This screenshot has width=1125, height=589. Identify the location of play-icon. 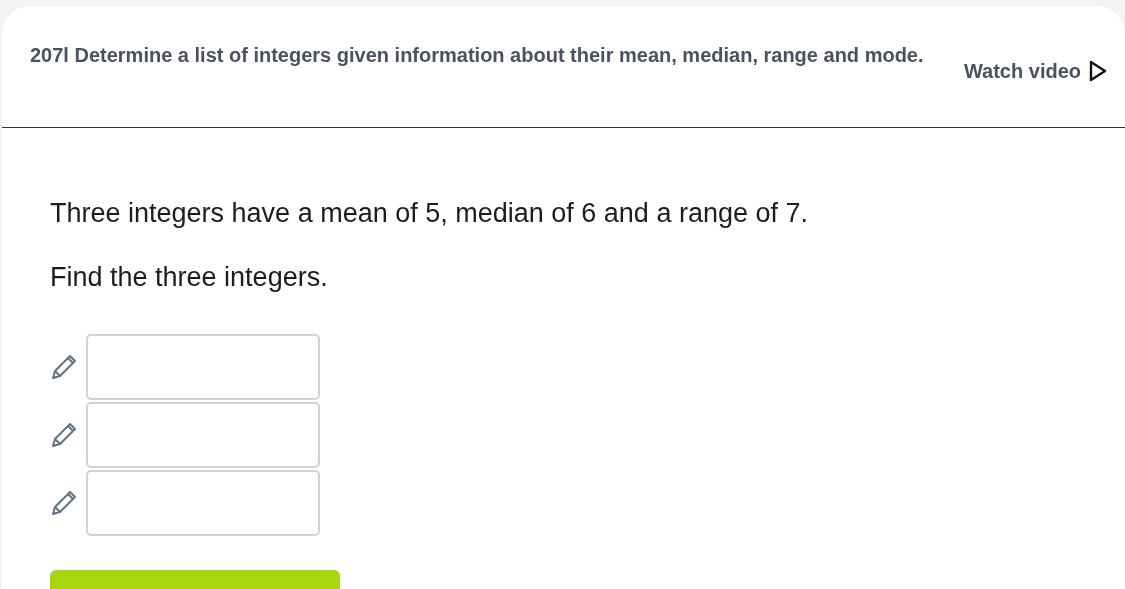
(1098, 71).